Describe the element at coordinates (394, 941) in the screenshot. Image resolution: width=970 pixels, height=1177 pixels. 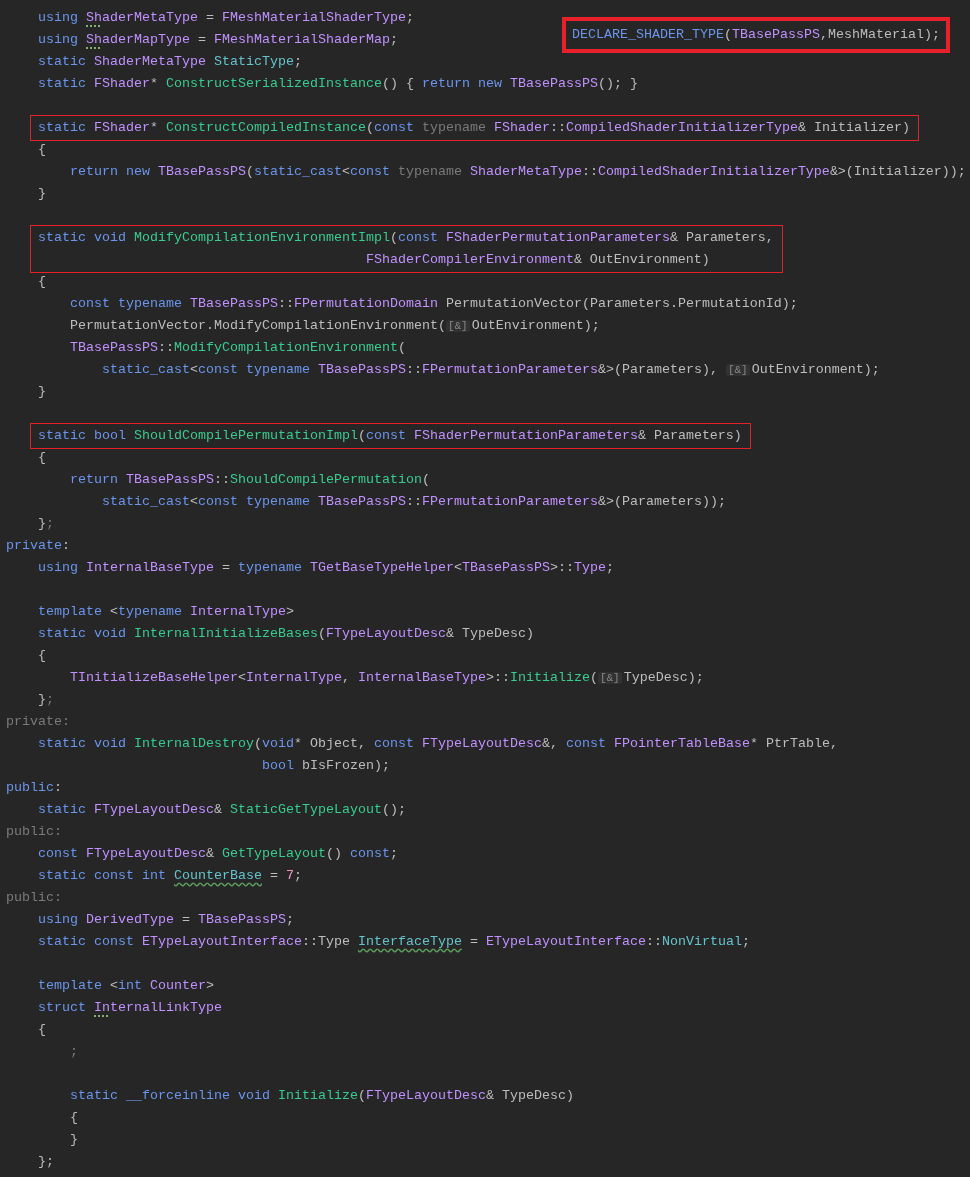
I see `code-line: static const ETypeLayoutInterface::Type InterfaceType = ETypeLayoutInterface::NonVirtual;` at that location.